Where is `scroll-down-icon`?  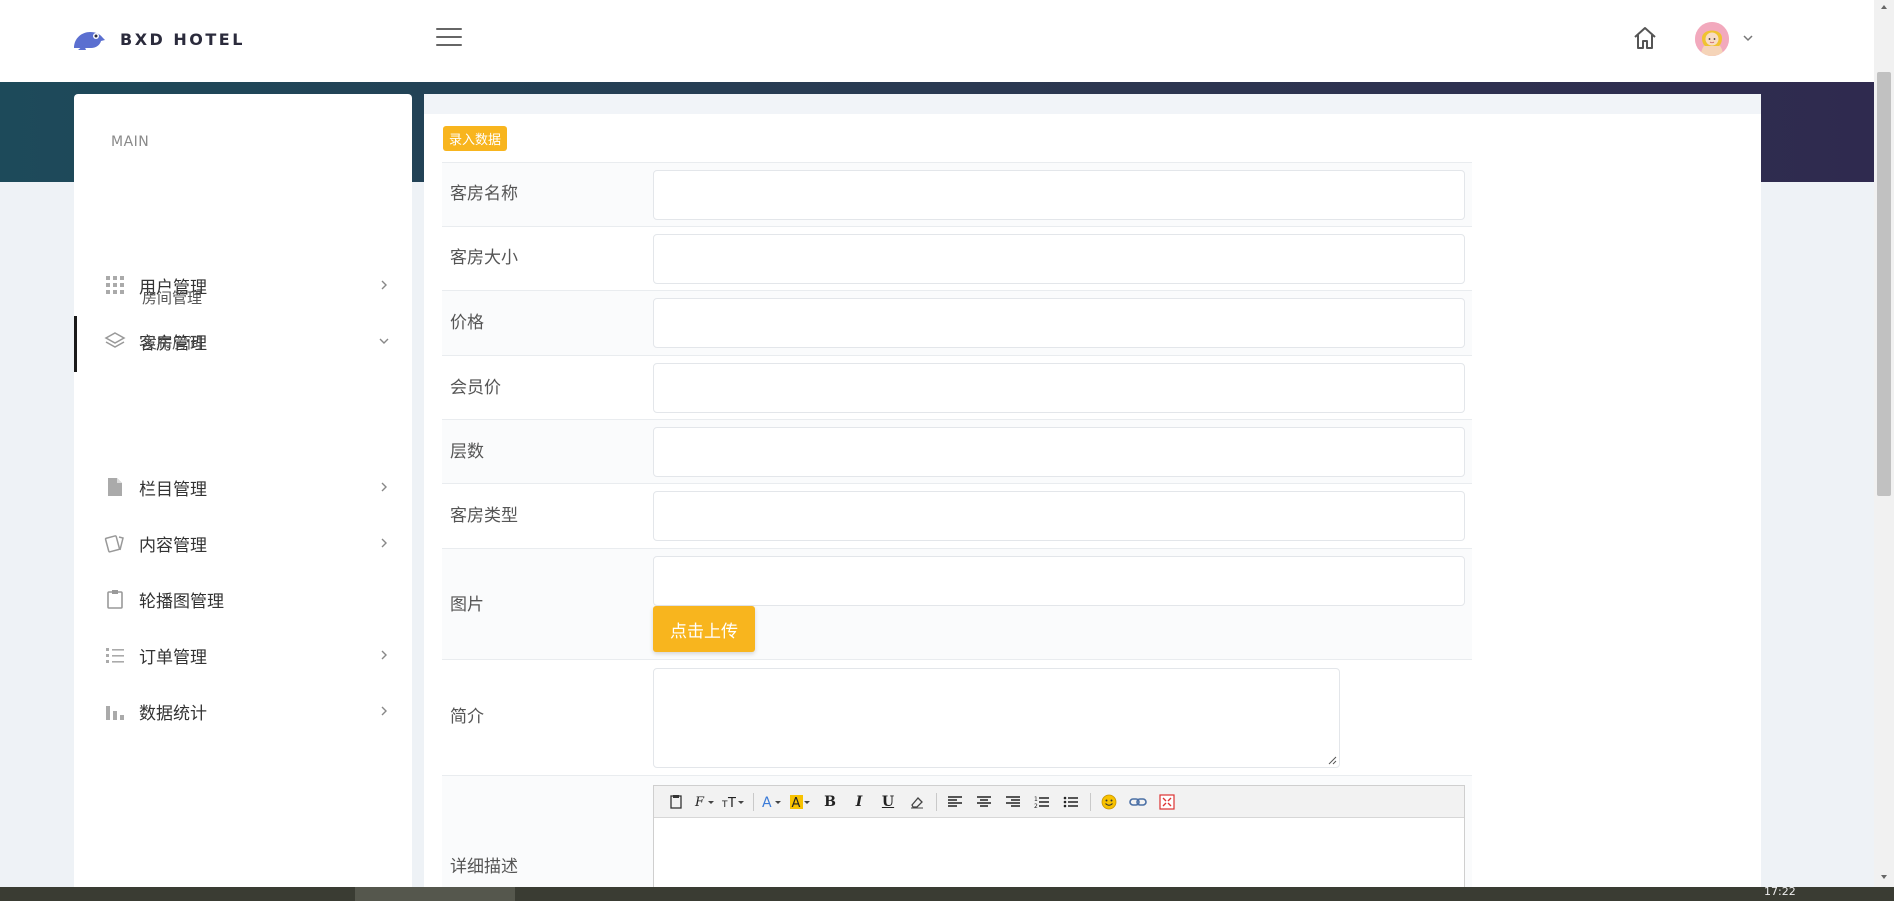 scroll-down-icon is located at coordinates (1884, 877).